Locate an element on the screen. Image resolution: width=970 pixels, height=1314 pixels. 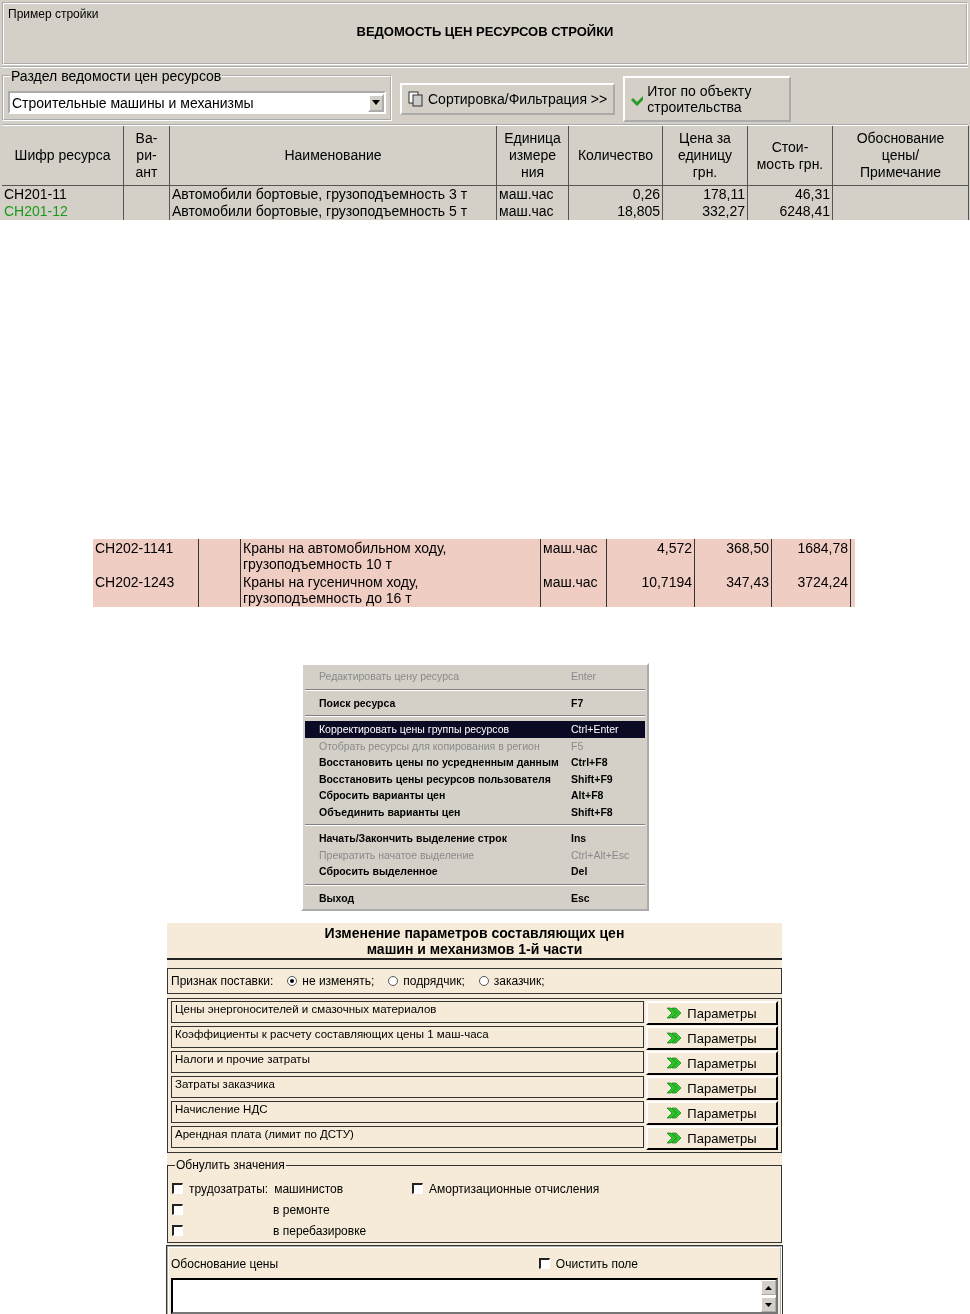
radio-label: заказчик; is located at coordinates (519, 981).